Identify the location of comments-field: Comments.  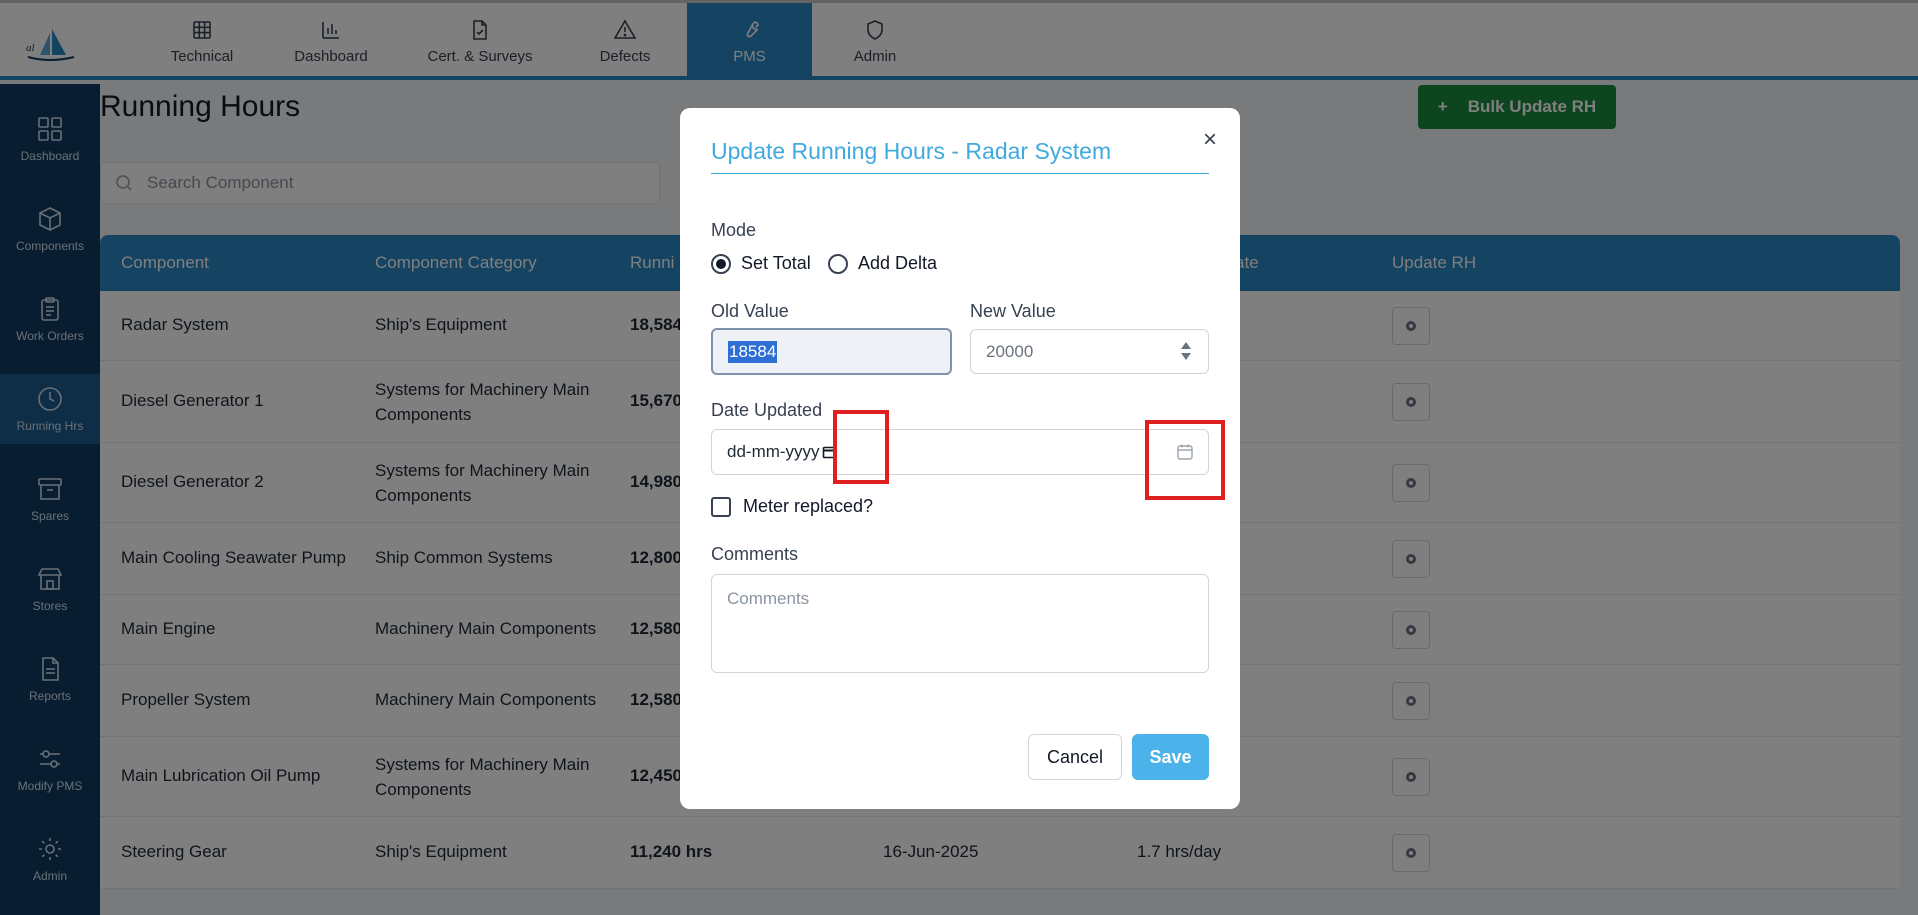
(960, 623).